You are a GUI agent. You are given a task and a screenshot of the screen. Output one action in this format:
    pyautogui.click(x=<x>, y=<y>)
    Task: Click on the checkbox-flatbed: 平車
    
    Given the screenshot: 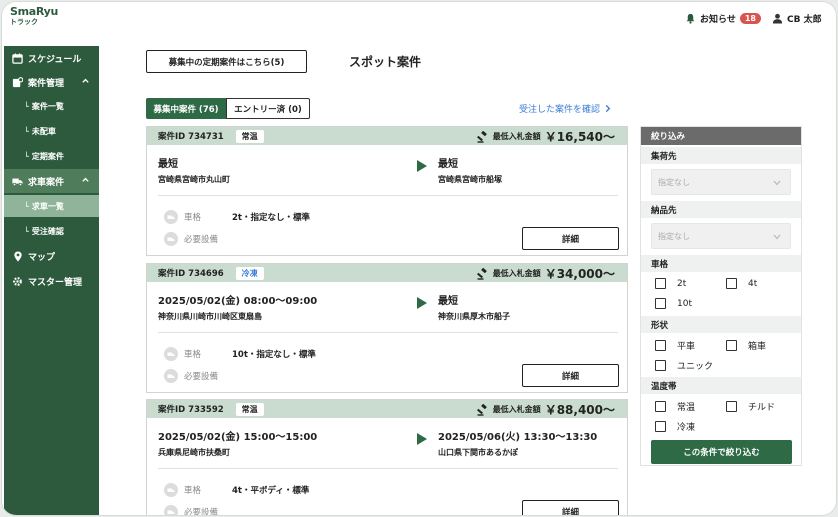 What is the action you would take?
    pyautogui.click(x=675, y=345)
    